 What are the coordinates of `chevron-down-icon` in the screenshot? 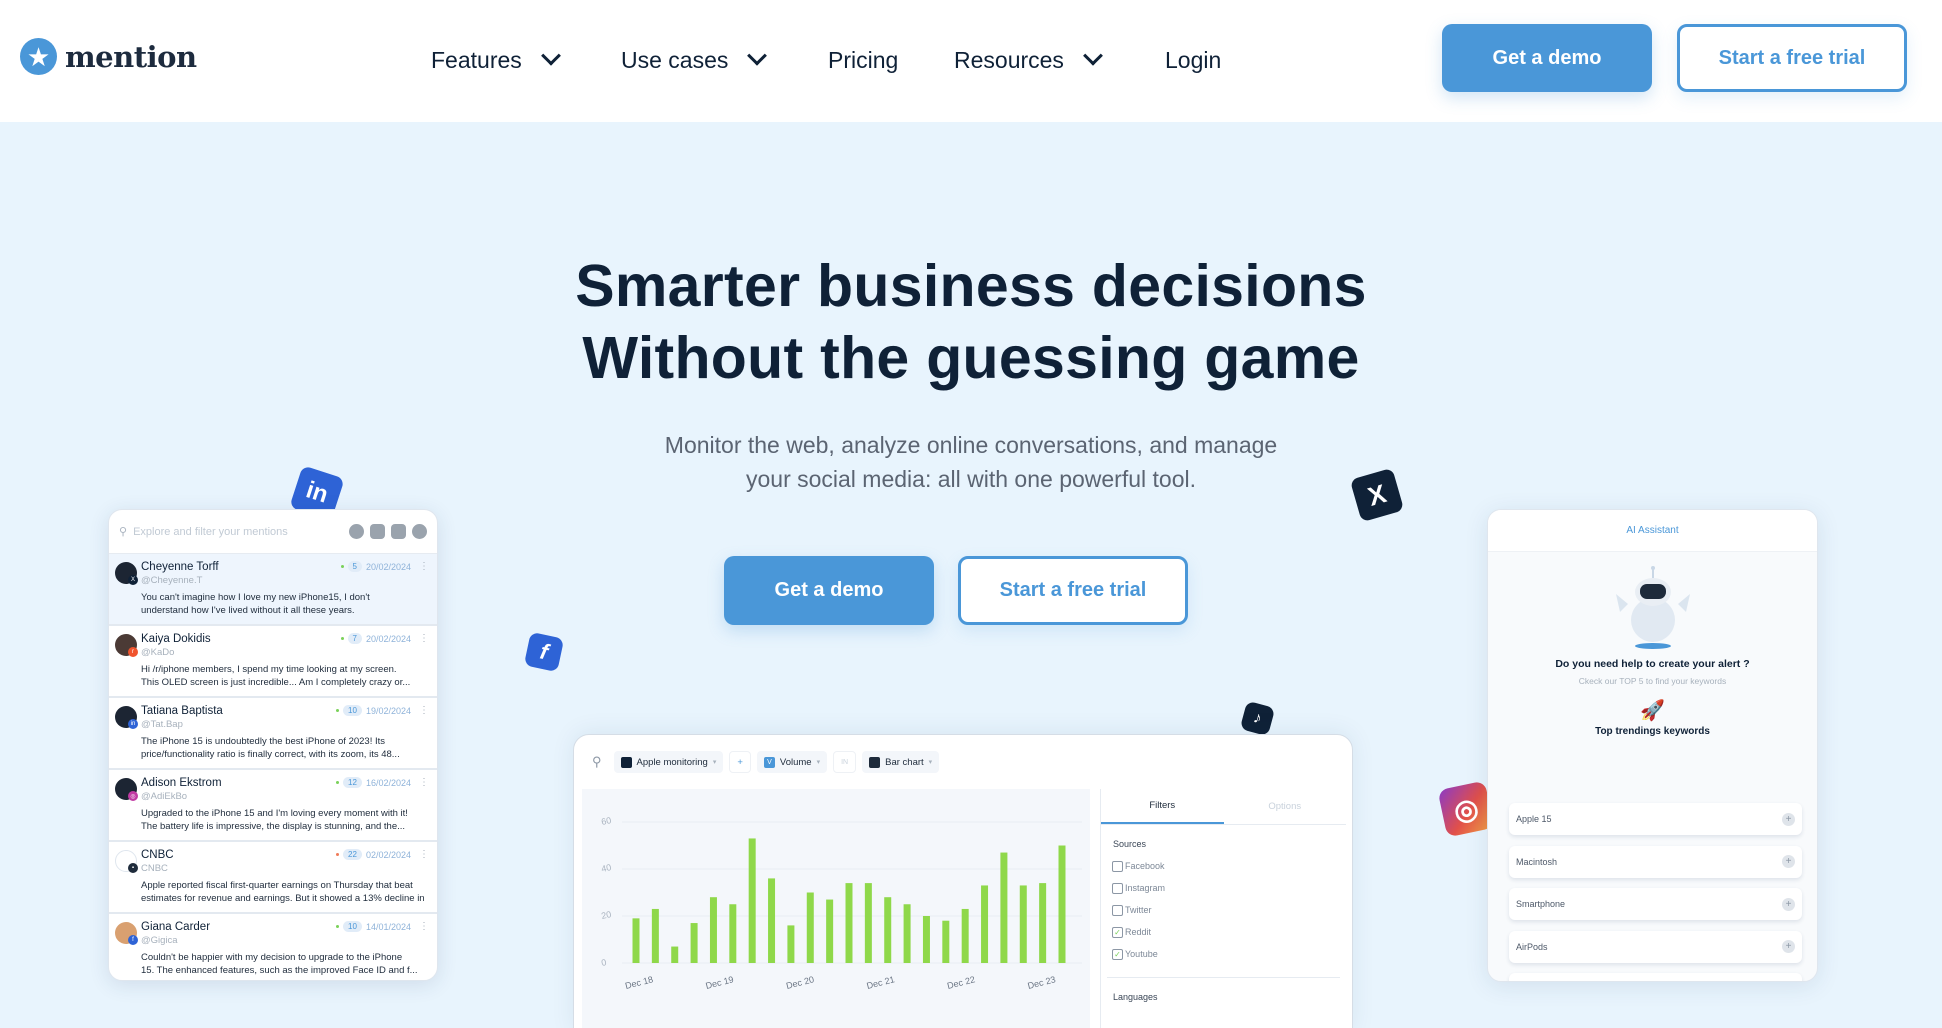 It's located at (757, 55).